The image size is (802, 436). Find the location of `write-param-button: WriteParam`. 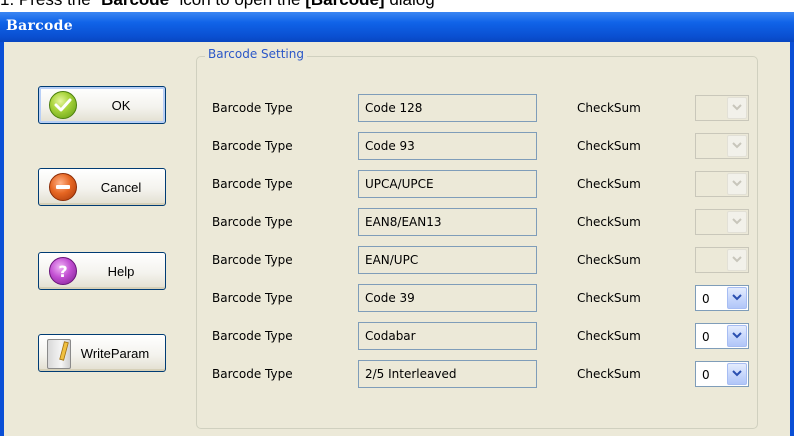

write-param-button: WriteParam is located at coordinates (102, 353).